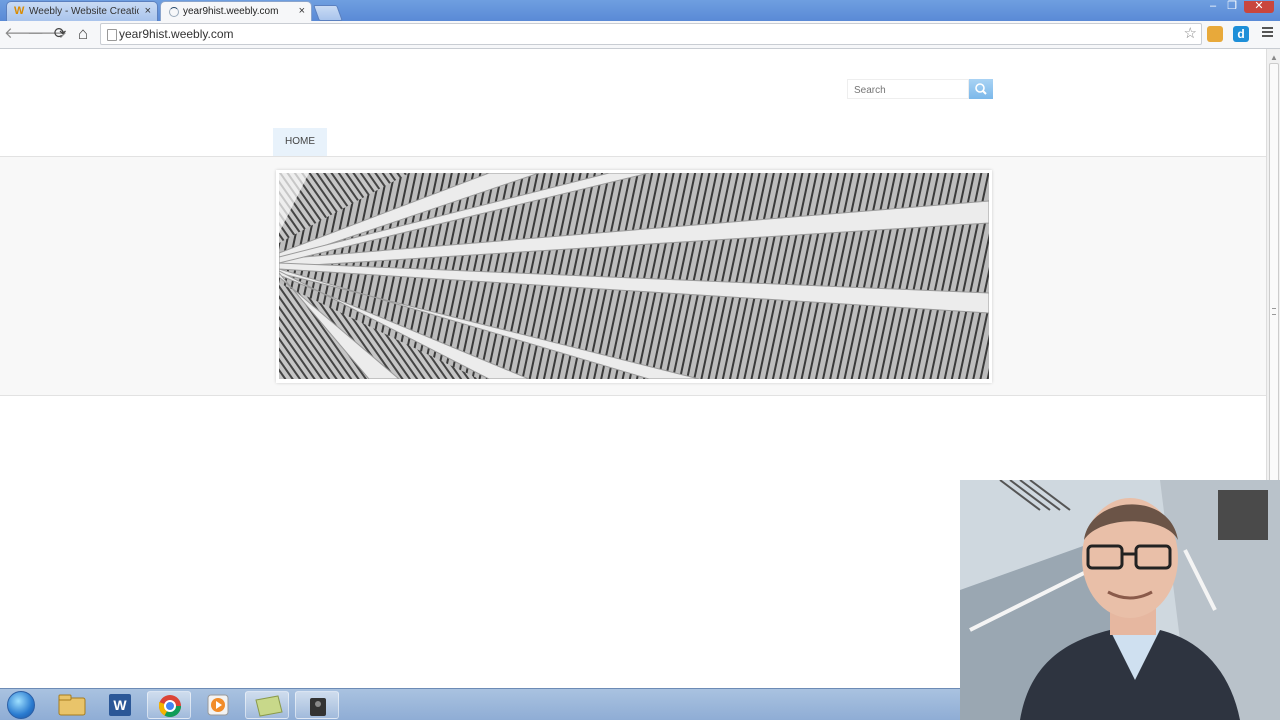  Describe the element at coordinates (1241, 34) in the screenshot. I see `dictionary-extension-icon: d` at that location.